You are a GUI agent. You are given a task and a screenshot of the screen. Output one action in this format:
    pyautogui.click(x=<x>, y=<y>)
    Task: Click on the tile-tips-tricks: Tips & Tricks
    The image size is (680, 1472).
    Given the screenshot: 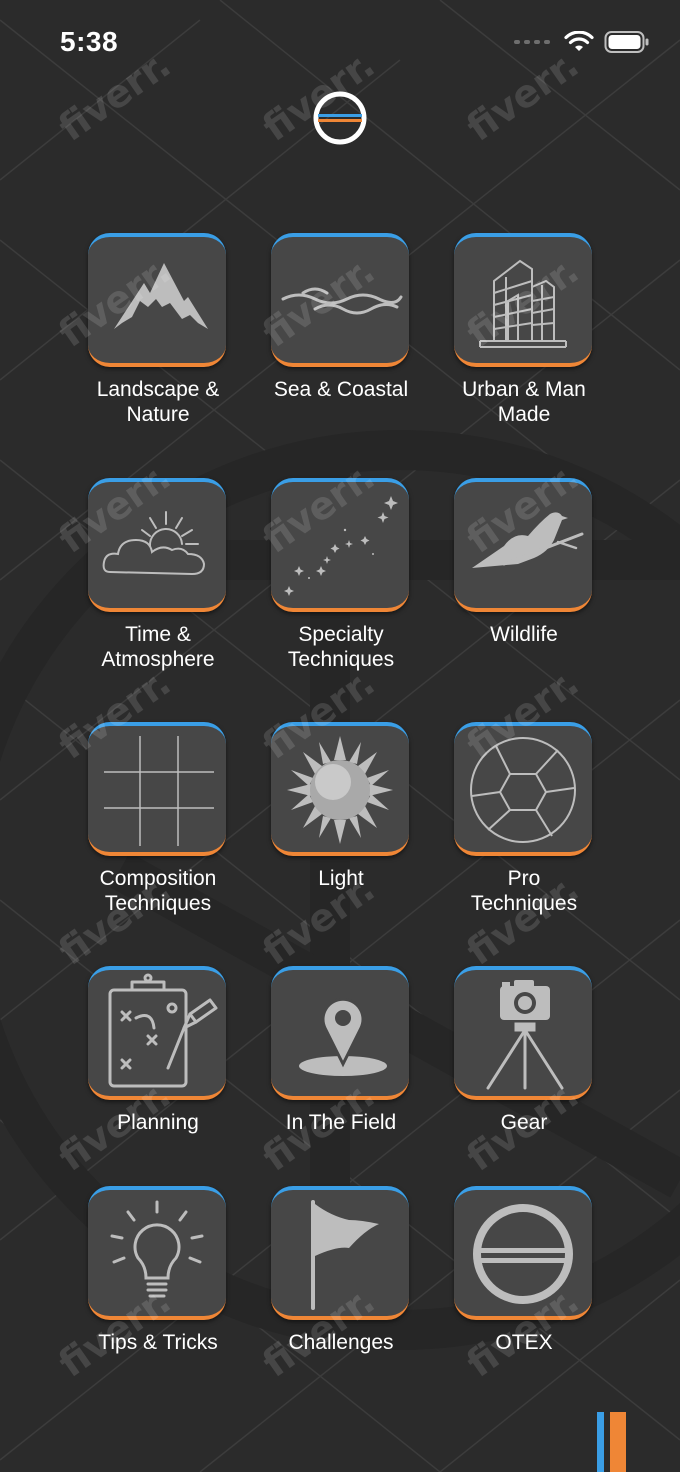 What is the action you would take?
    pyautogui.click(x=158, y=1270)
    